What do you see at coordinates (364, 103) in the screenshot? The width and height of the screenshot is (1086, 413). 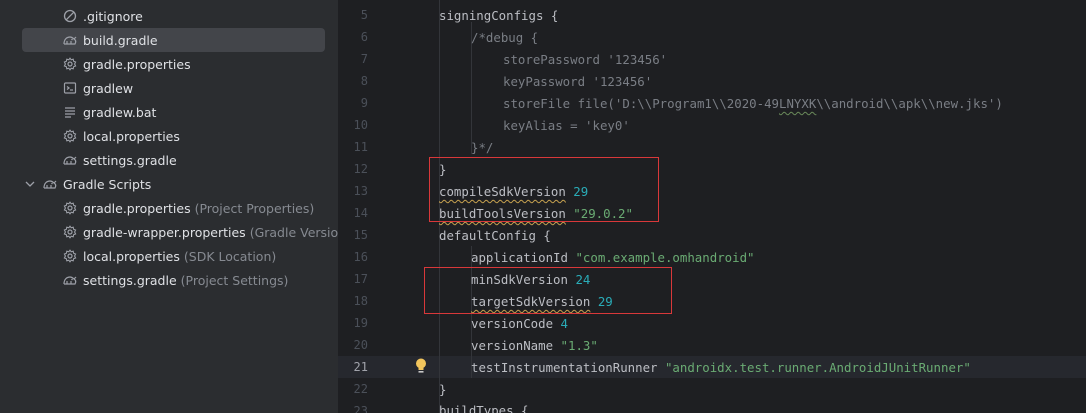 I see `line-number: 9` at bounding box center [364, 103].